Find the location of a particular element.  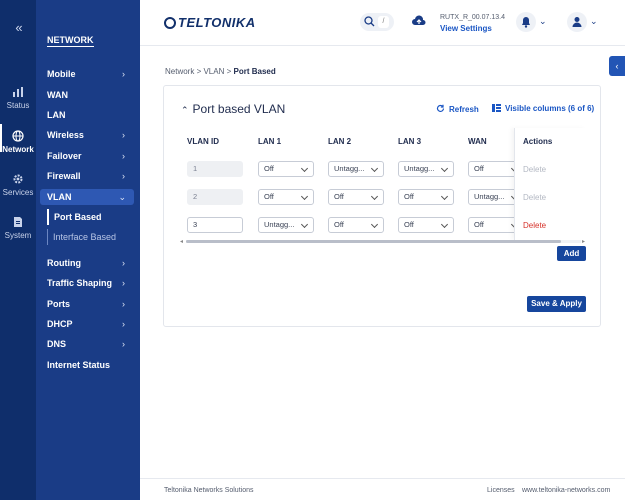

bell-icon is located at coordinates (526, 22).